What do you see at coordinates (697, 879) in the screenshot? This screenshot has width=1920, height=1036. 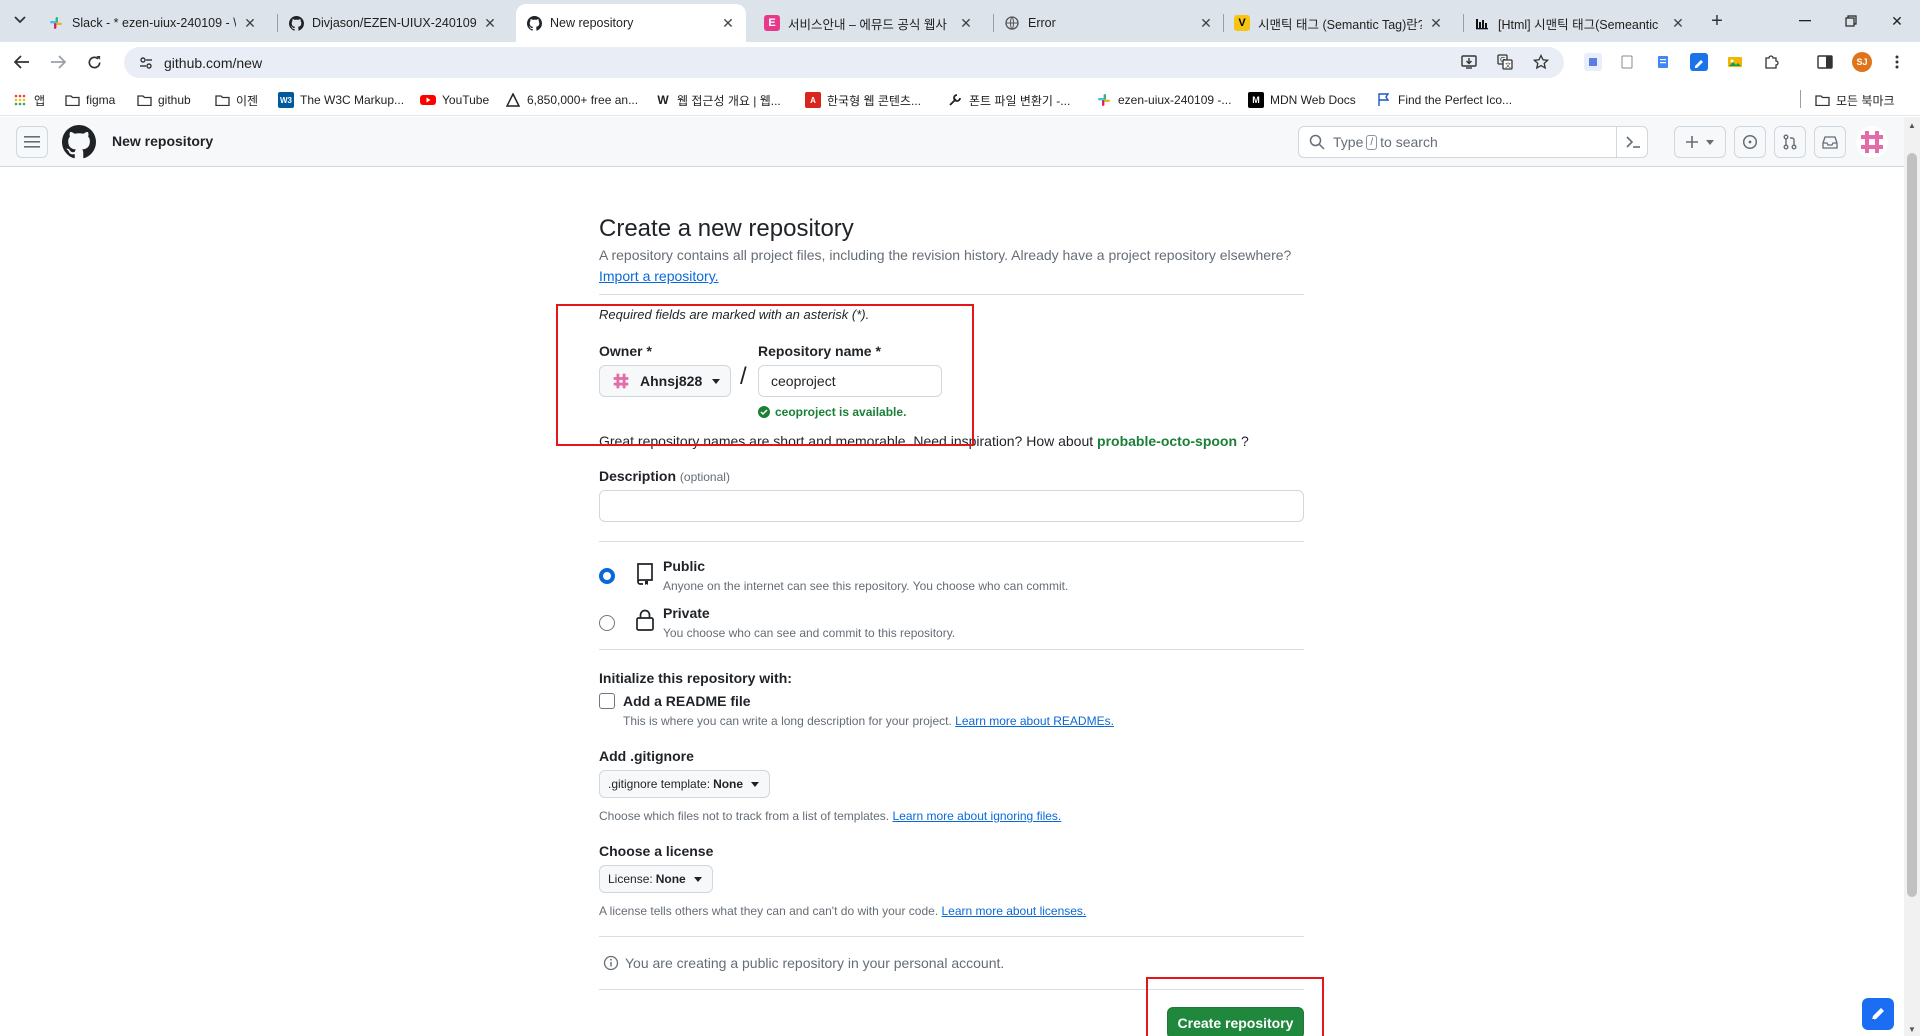 I see `caret-down-icon` at bounding box center [697, 879].